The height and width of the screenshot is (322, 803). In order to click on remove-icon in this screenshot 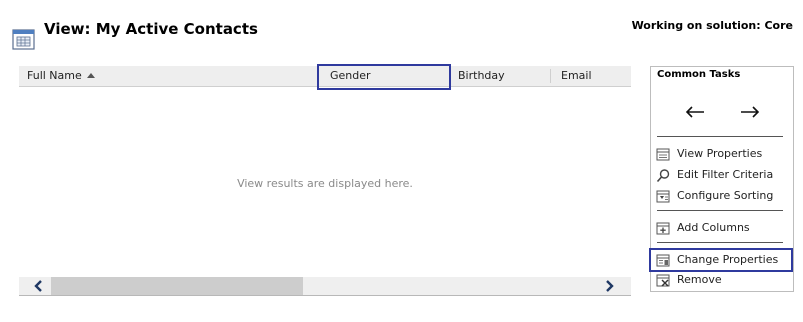, I will do `click(663, 280)`.